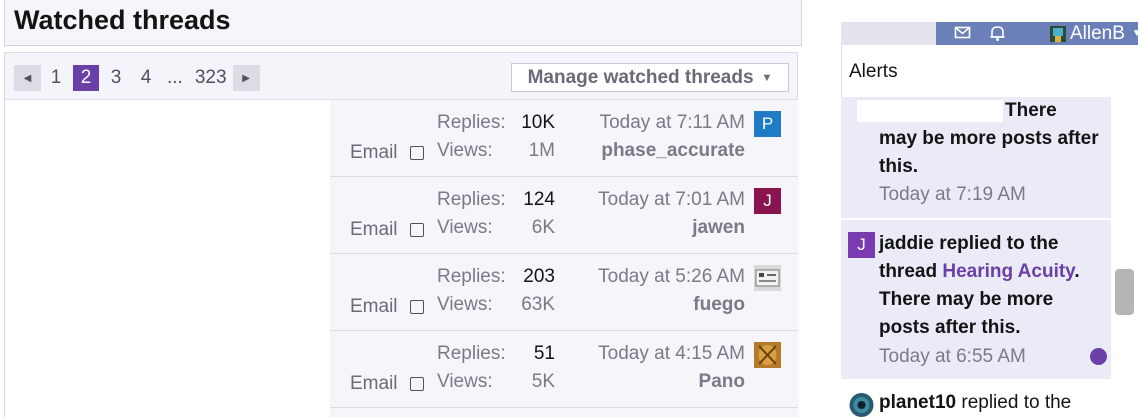 The width and height of the screenshot is (1138, 417). What do you see at coordinates (122, 20) in the screenshot?
I see `page-title: Watched threads` at bounding box center [122, 20].